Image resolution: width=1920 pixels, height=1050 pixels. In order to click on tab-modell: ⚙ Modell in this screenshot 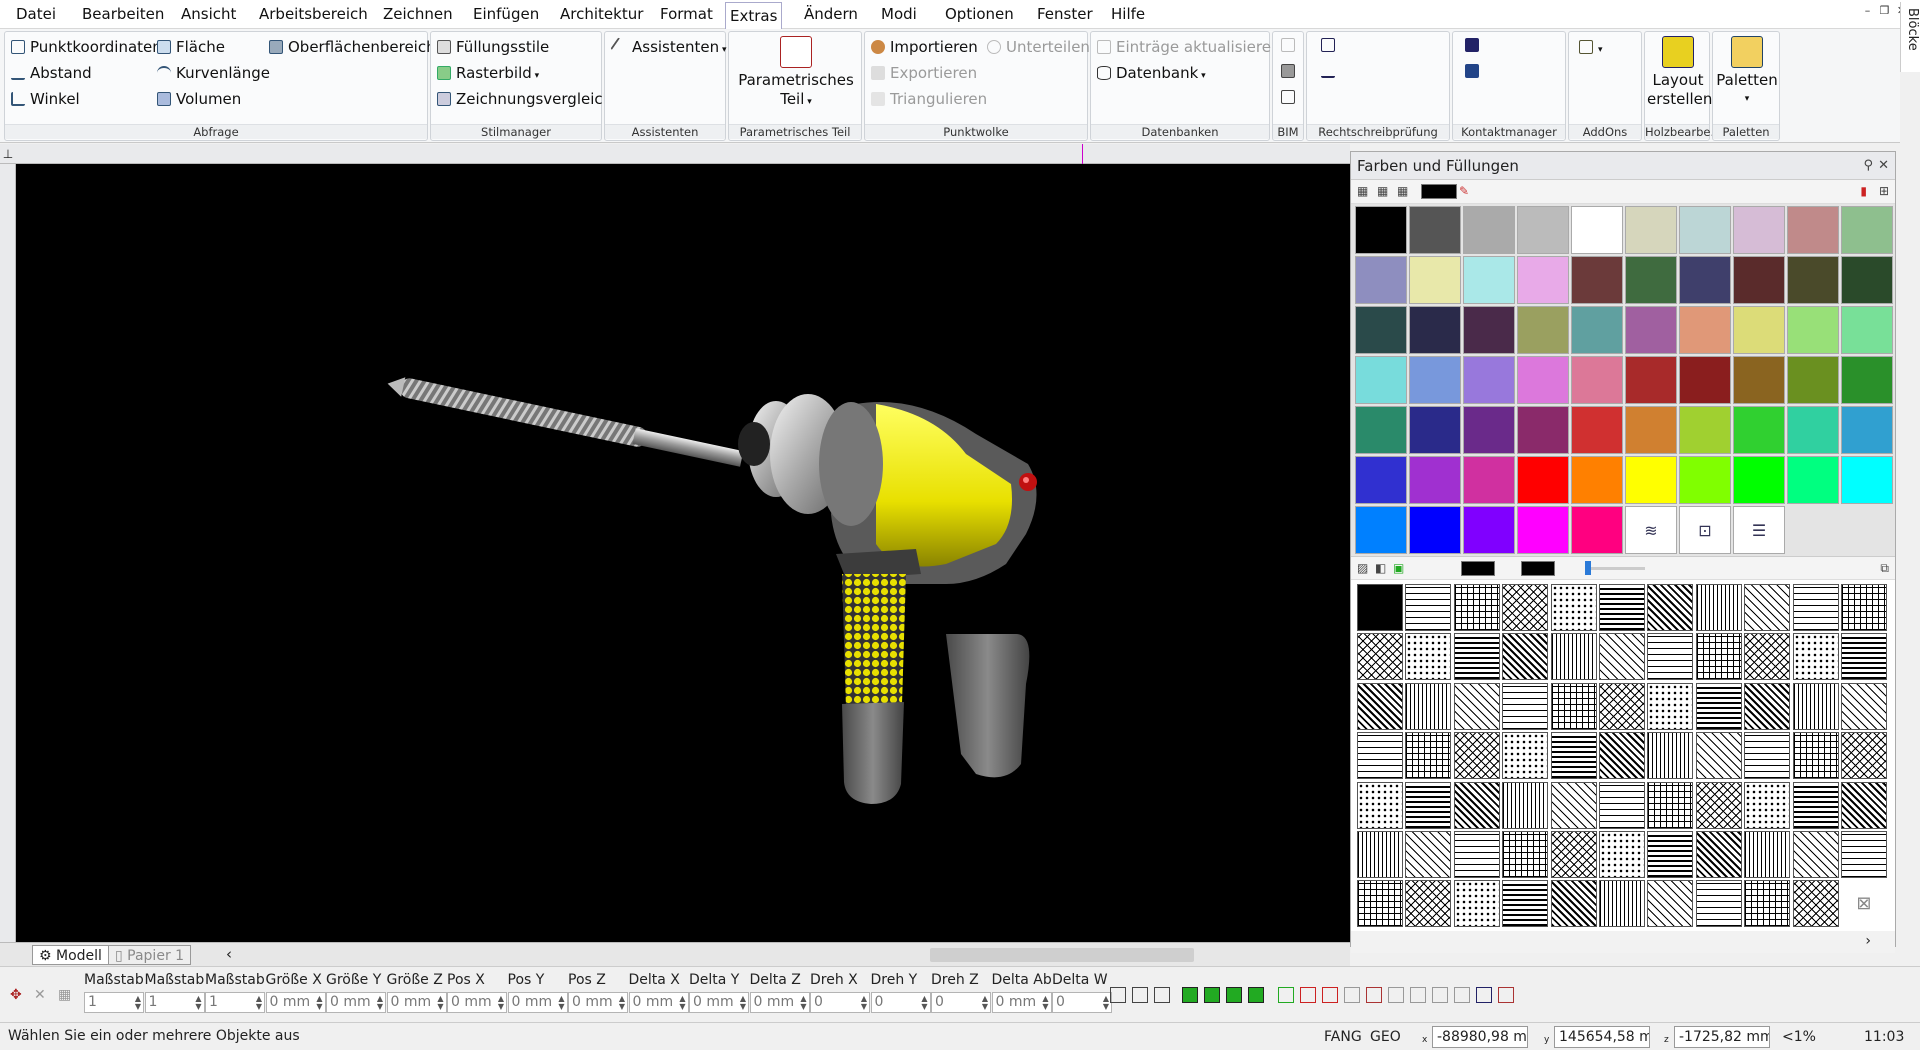, I will do `click(70, 955)`.